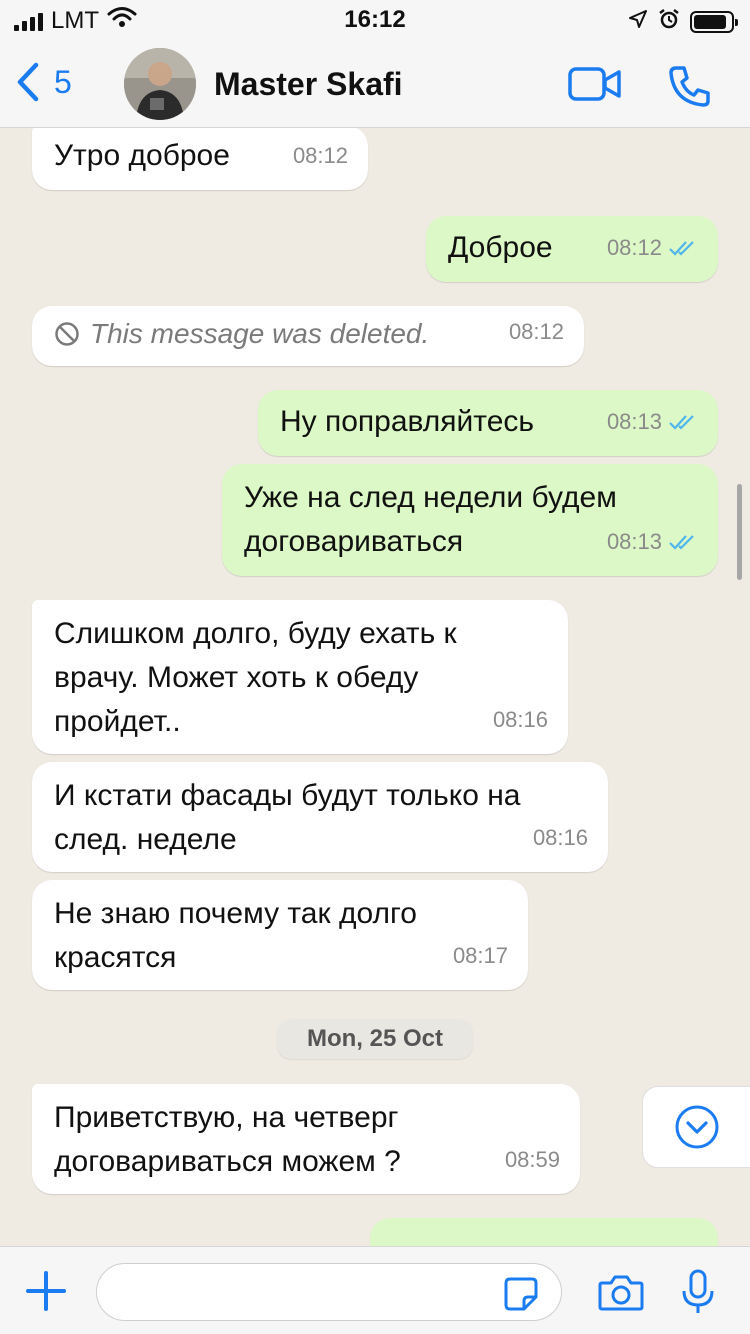  I want to click on microphone-icon, so click(698, 1294).